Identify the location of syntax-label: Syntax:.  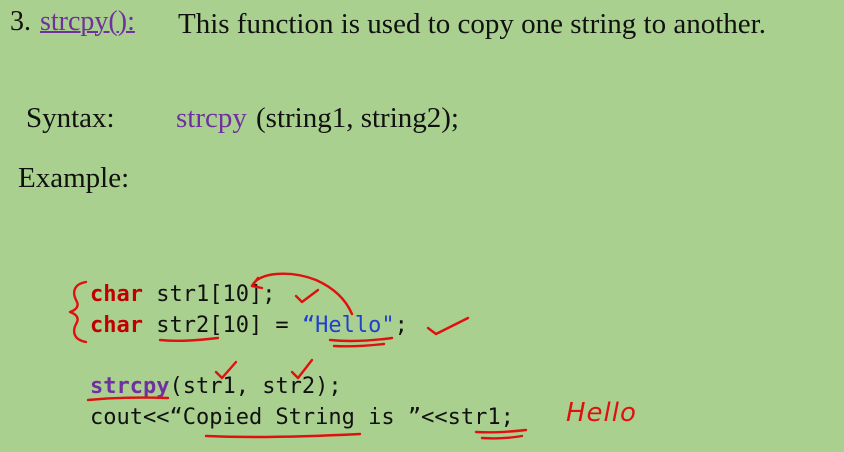
(70, 118).